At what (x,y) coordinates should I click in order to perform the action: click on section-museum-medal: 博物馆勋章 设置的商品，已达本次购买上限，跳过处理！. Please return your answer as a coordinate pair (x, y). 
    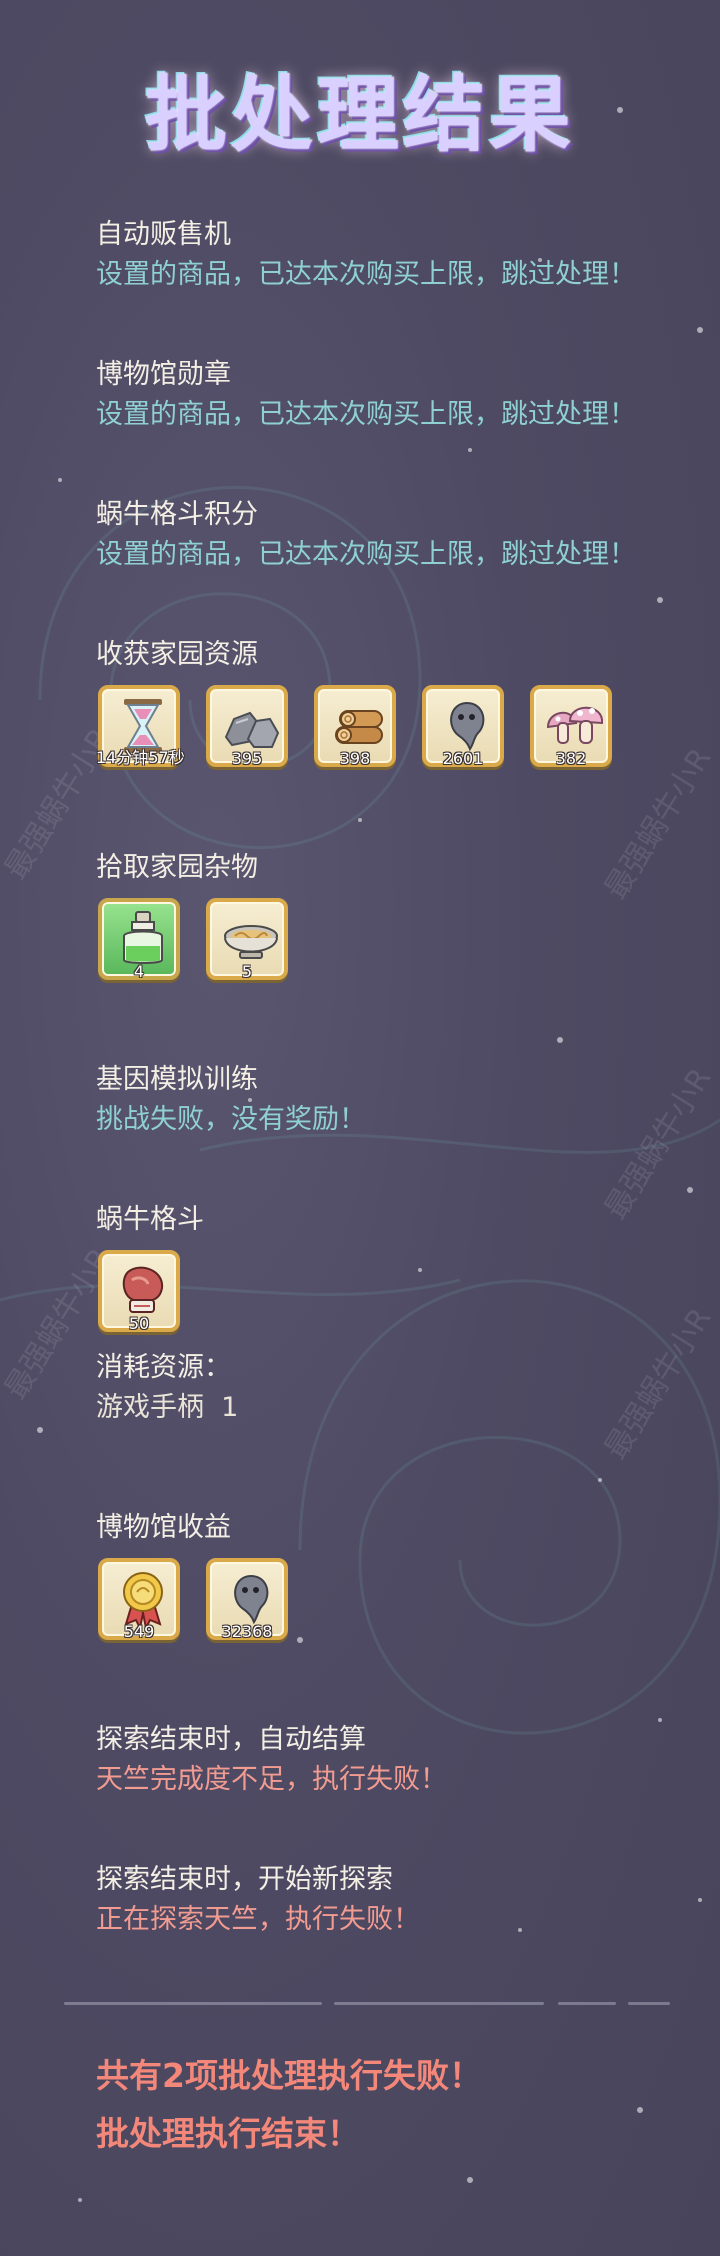
    Looking at the image, I should click on (396, 395).